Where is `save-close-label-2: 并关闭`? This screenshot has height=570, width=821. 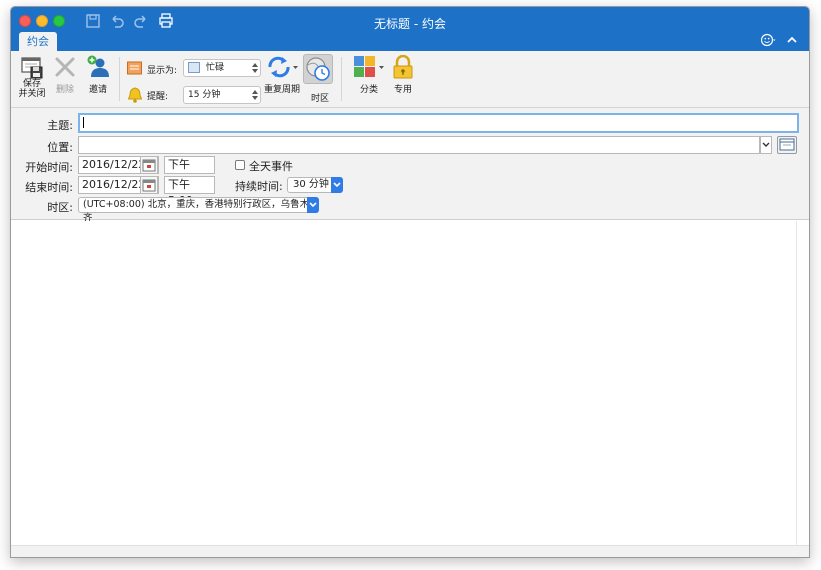 save-close-label-2: 并关闭 is located at coordinates (32, 94).